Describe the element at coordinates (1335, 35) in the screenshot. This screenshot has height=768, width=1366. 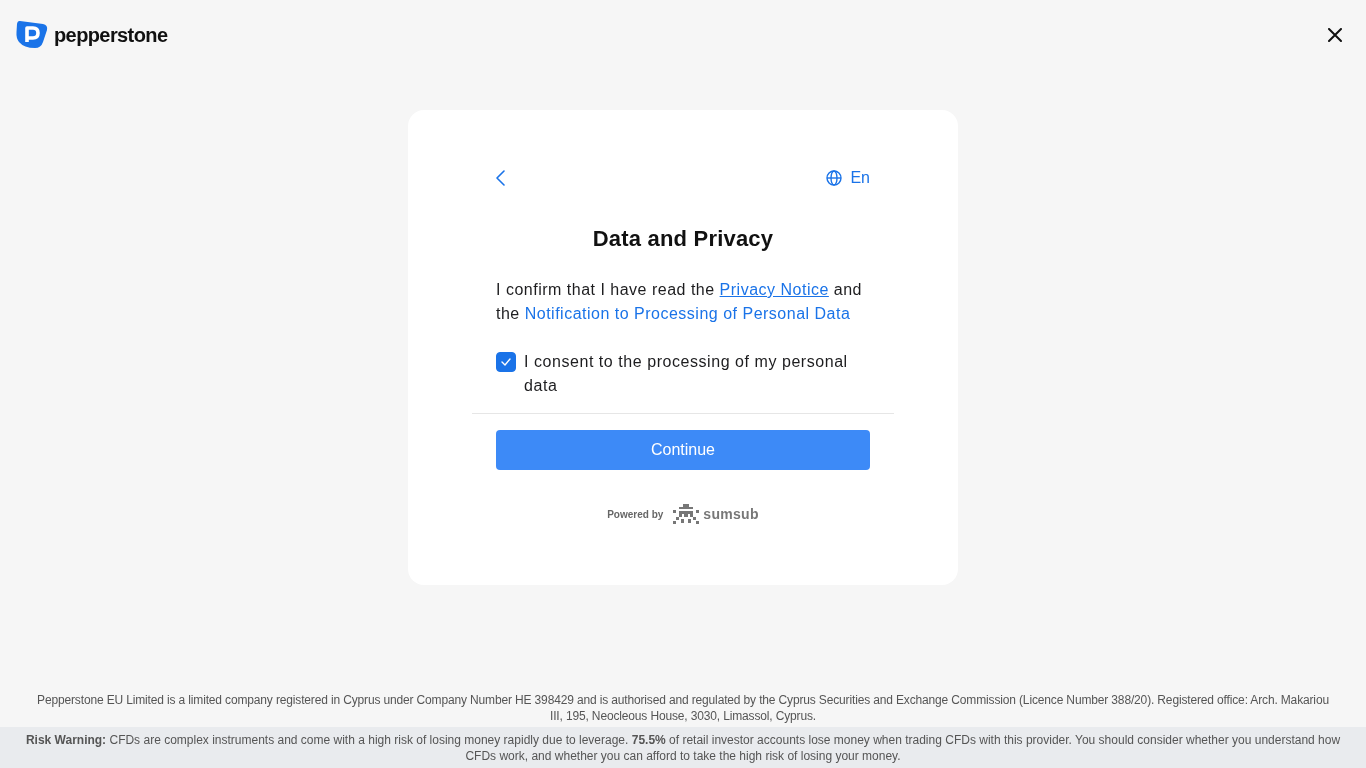
I see `close-icon` at that location.